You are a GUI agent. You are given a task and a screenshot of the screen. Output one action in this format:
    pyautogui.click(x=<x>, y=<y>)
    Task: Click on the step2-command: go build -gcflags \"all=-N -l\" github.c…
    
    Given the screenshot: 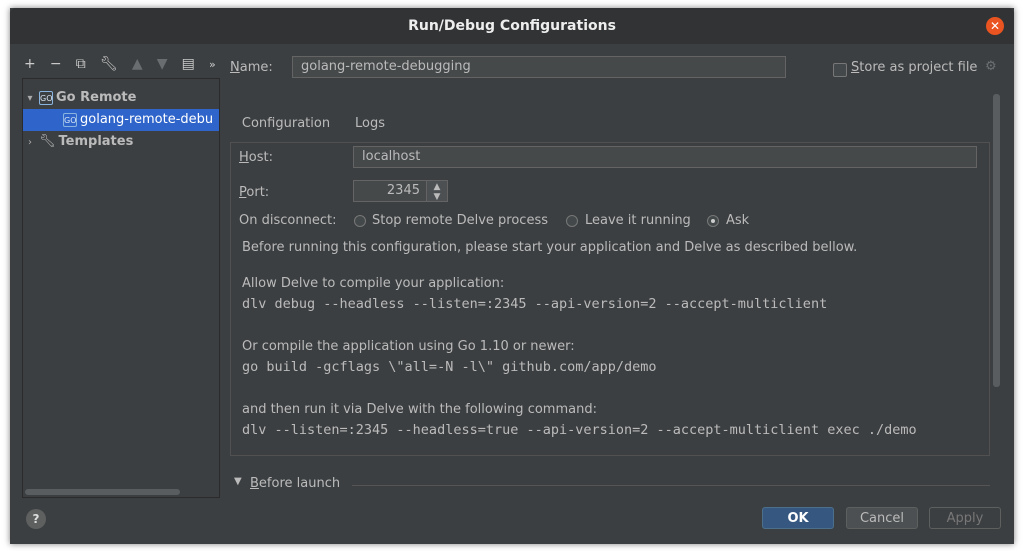 What is the action you would take?
    pyautogui.click(x=449, y=367)
    